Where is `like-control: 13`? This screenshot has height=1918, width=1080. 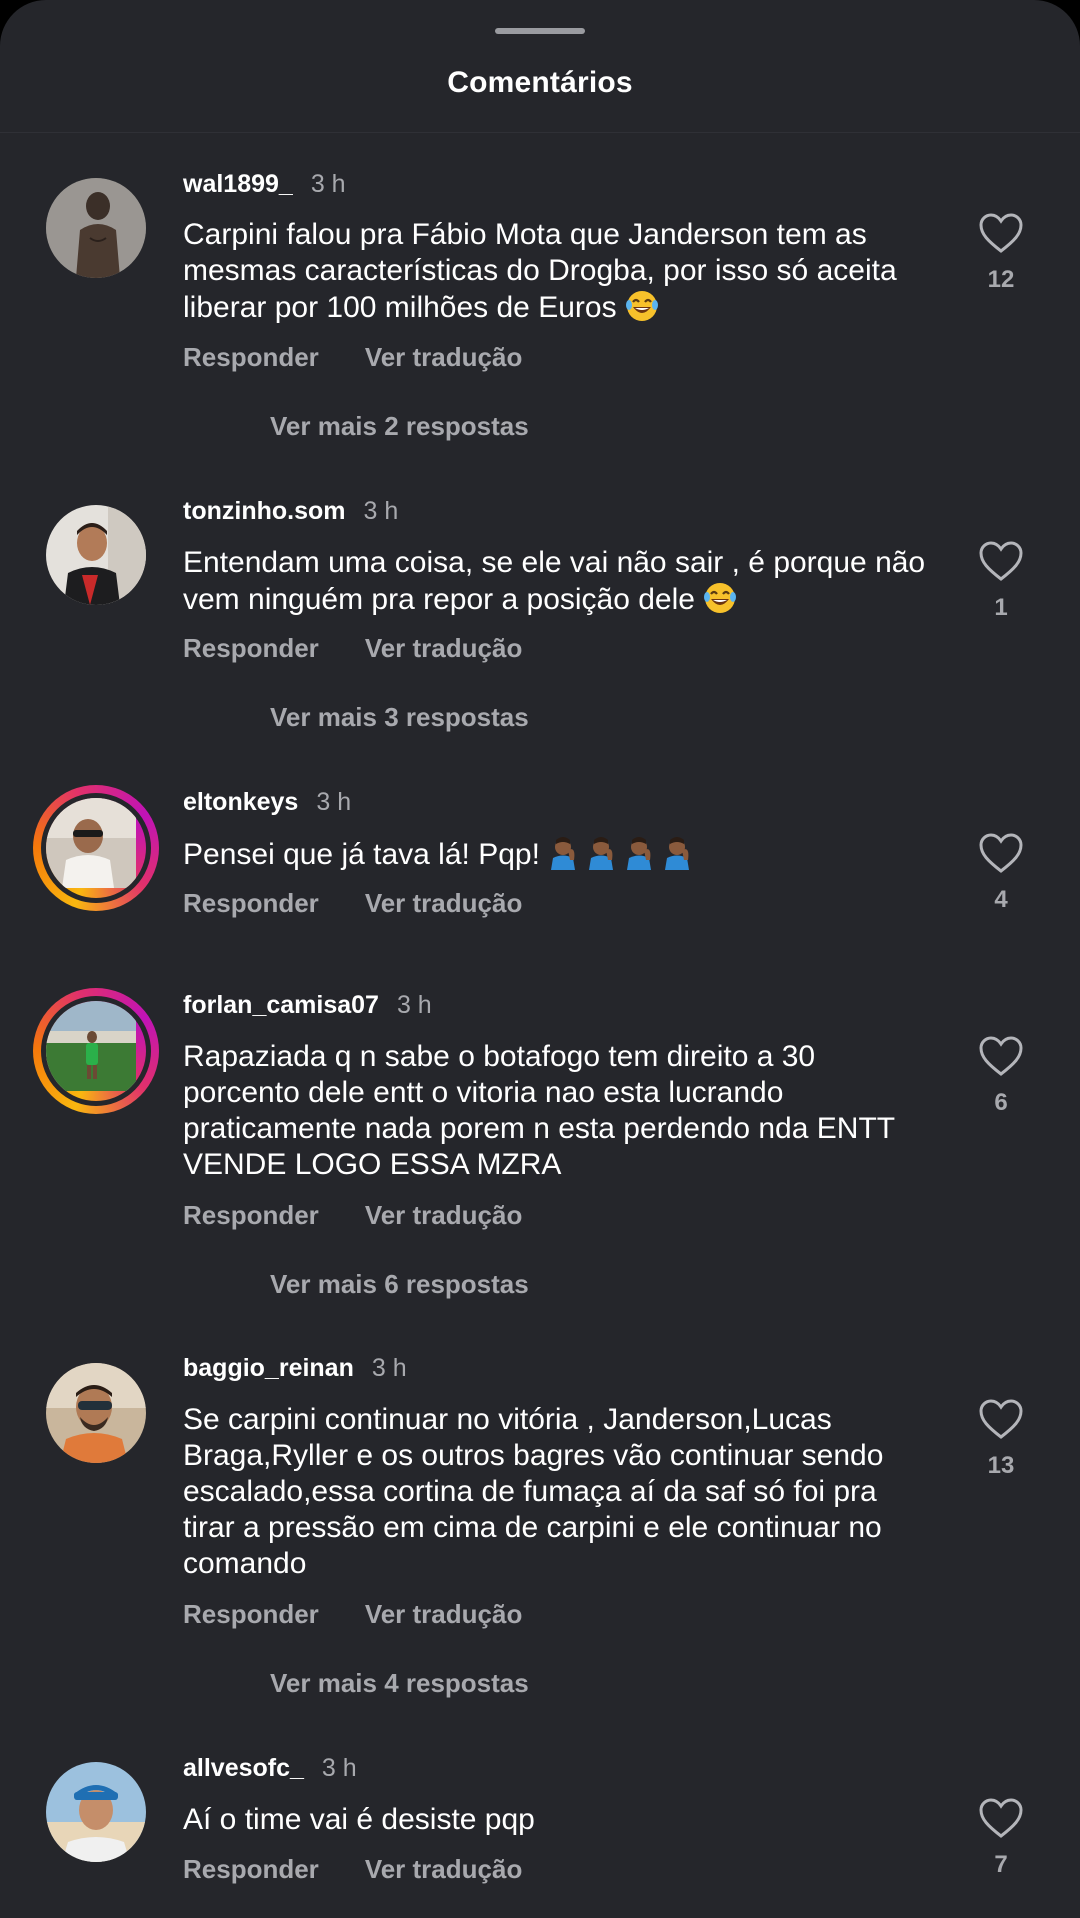 like-control: 13 is located at coordinates (1001, 1439).